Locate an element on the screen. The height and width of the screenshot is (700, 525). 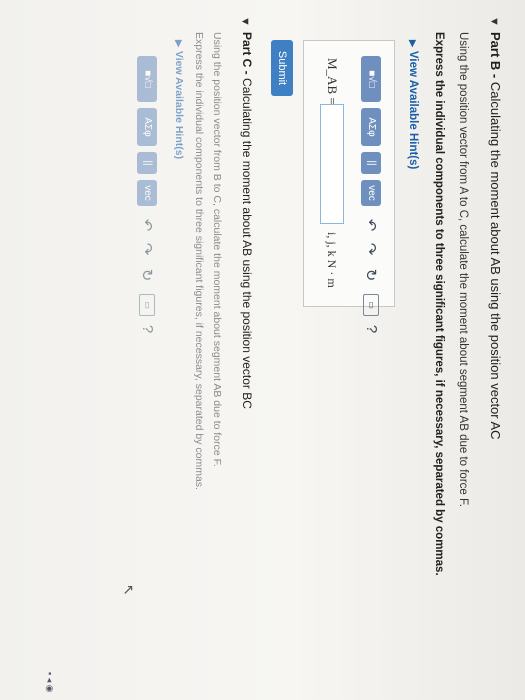
expand-triangle-icon: ▶ is located at coordinates (413, 43).